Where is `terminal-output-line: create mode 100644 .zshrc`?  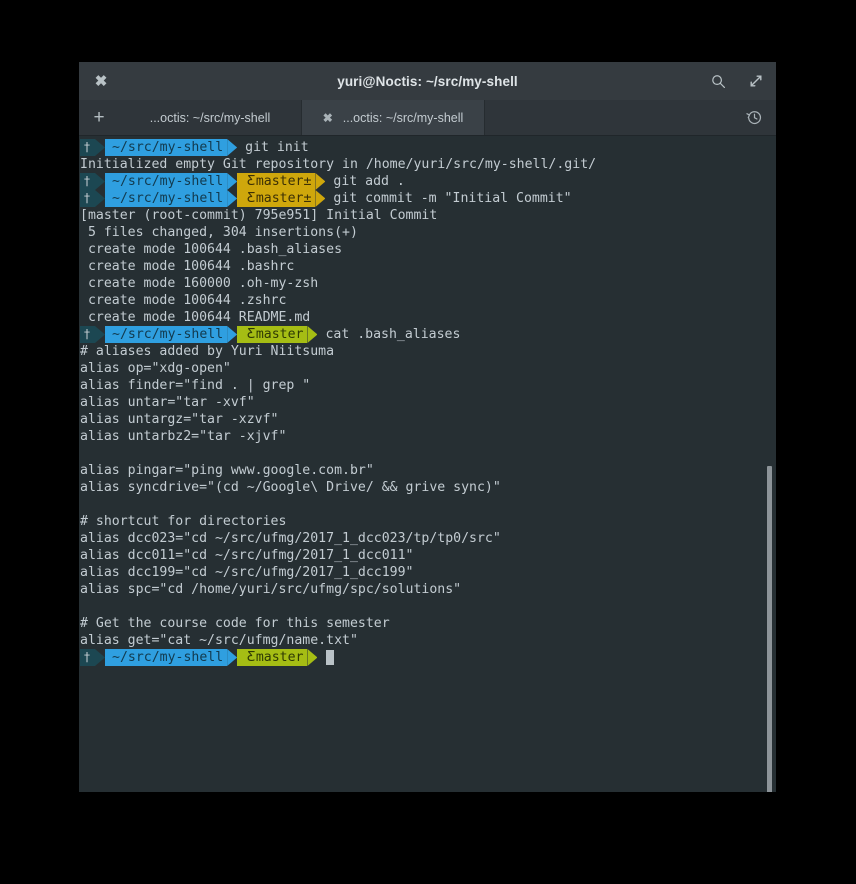 terminal-output-line: create mode 100644 .zshrc is located at coordinates (428, 300).